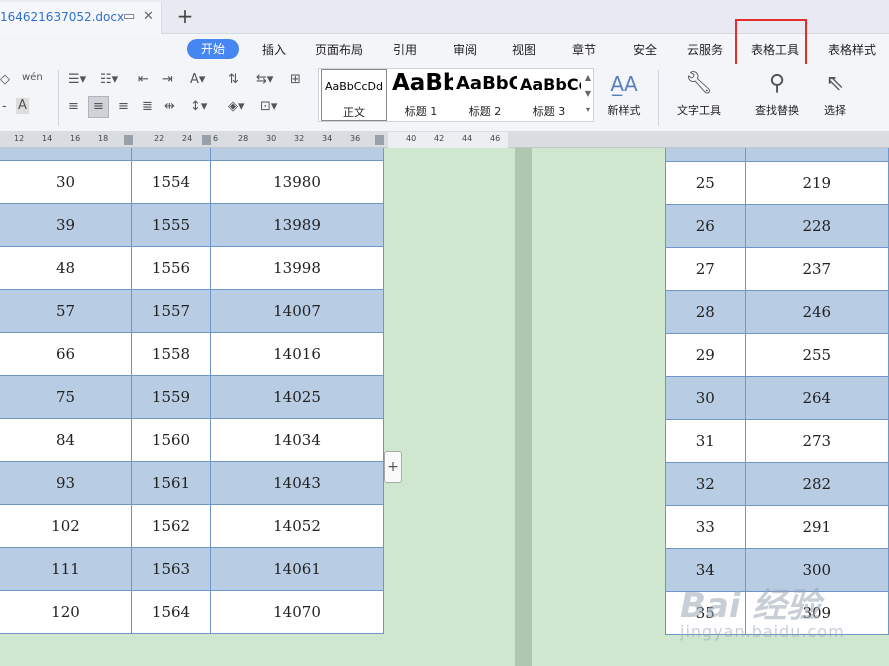 The height and width of the screenshot is (666, 889). What do you see at coordinates (129, 16) in the screenshot?
I see `monitor-icon: ▭` at bounding box center [129, 16].